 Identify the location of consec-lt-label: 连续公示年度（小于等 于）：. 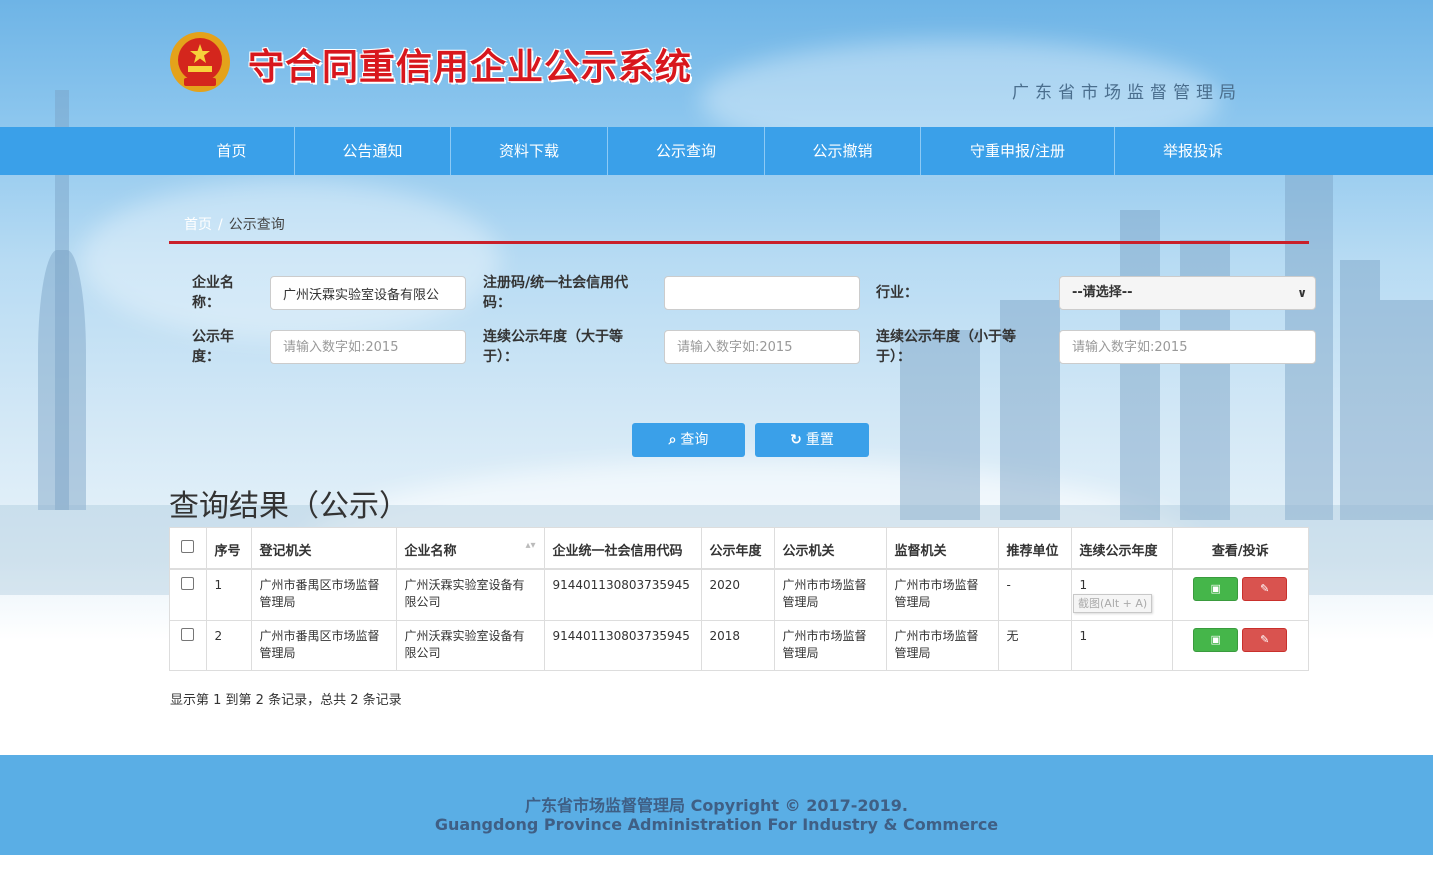
(946, 347).